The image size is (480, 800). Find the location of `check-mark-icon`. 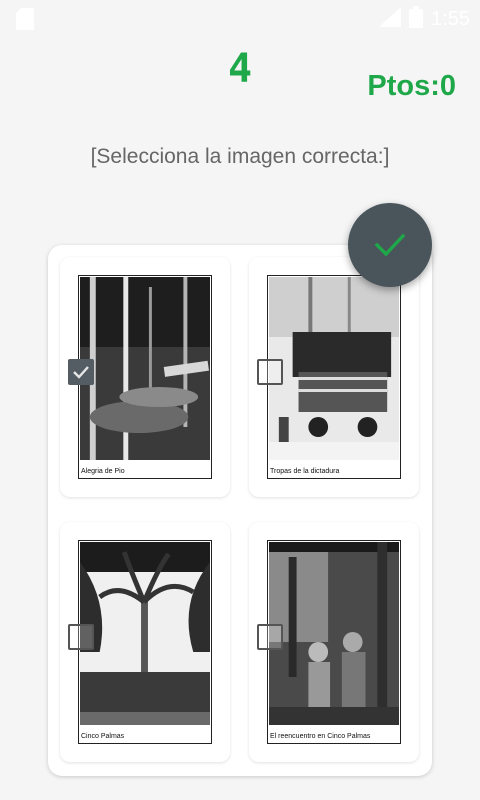

check-mark-icon is located at coordinates (81, 372).